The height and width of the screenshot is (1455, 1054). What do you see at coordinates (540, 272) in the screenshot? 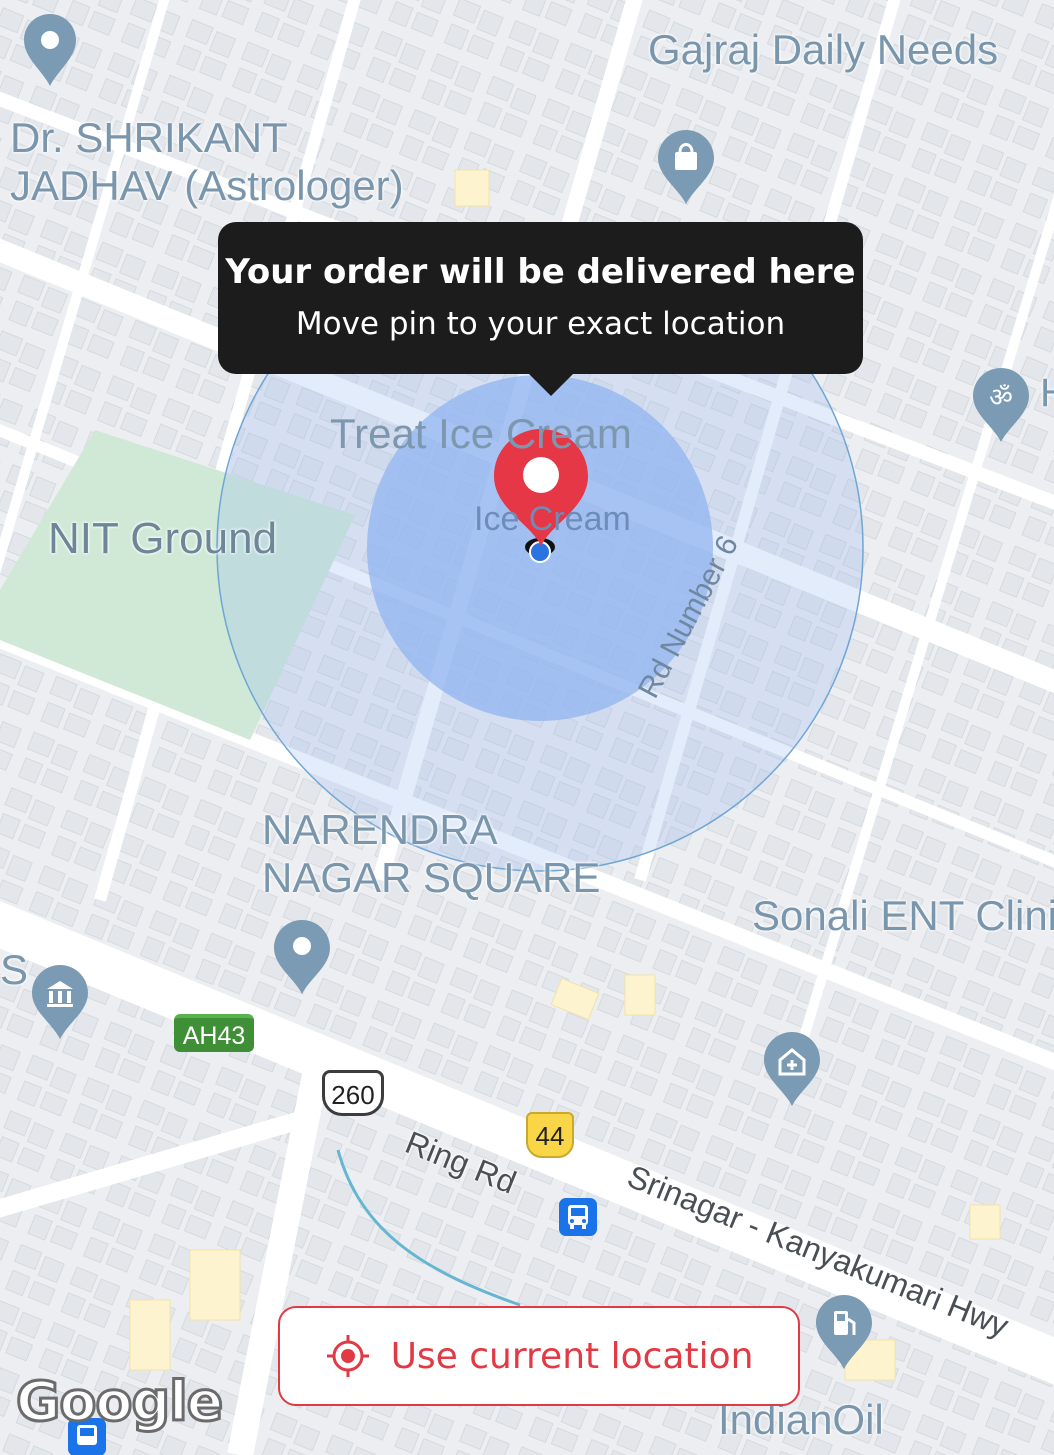
I see `tooltip-title: Your order will be delivered here` at bounding box center [540, 272].